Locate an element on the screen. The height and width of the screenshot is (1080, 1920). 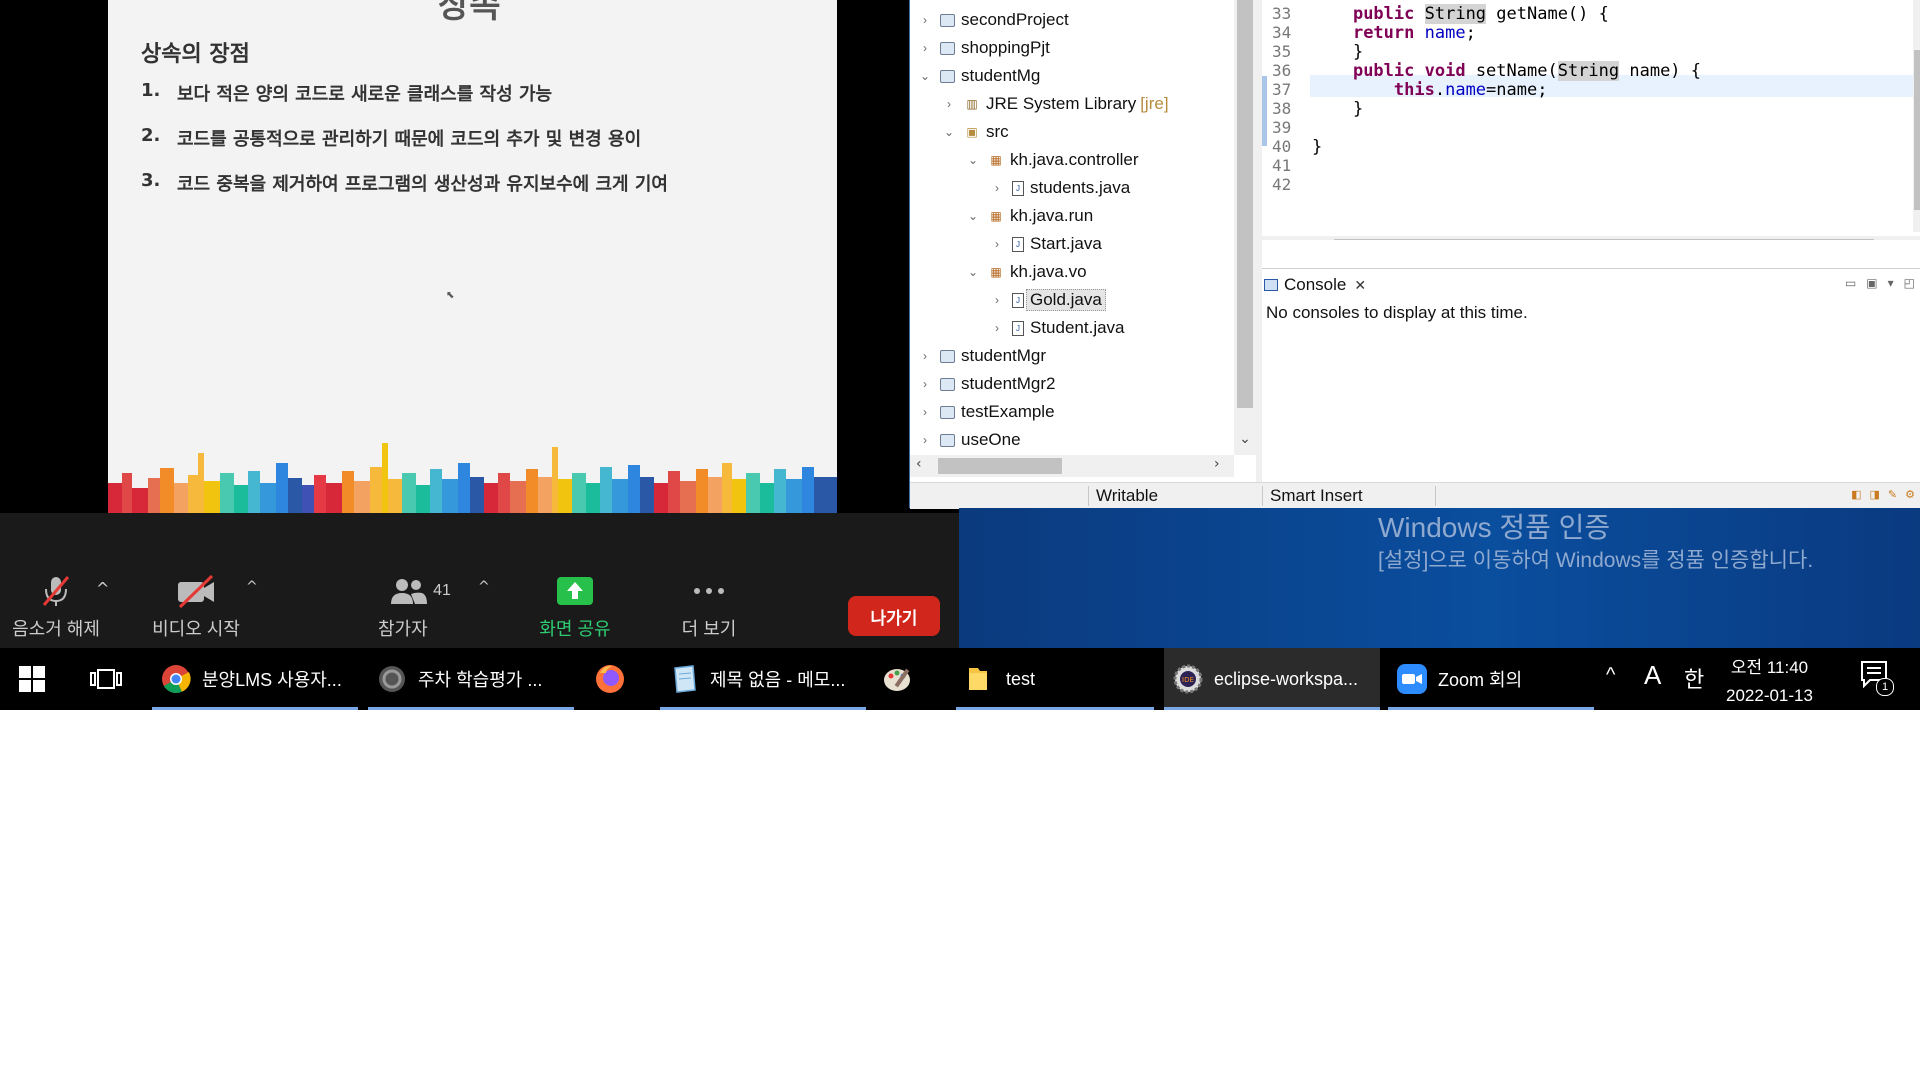
task-view-button is located at coordinates (106, 679).